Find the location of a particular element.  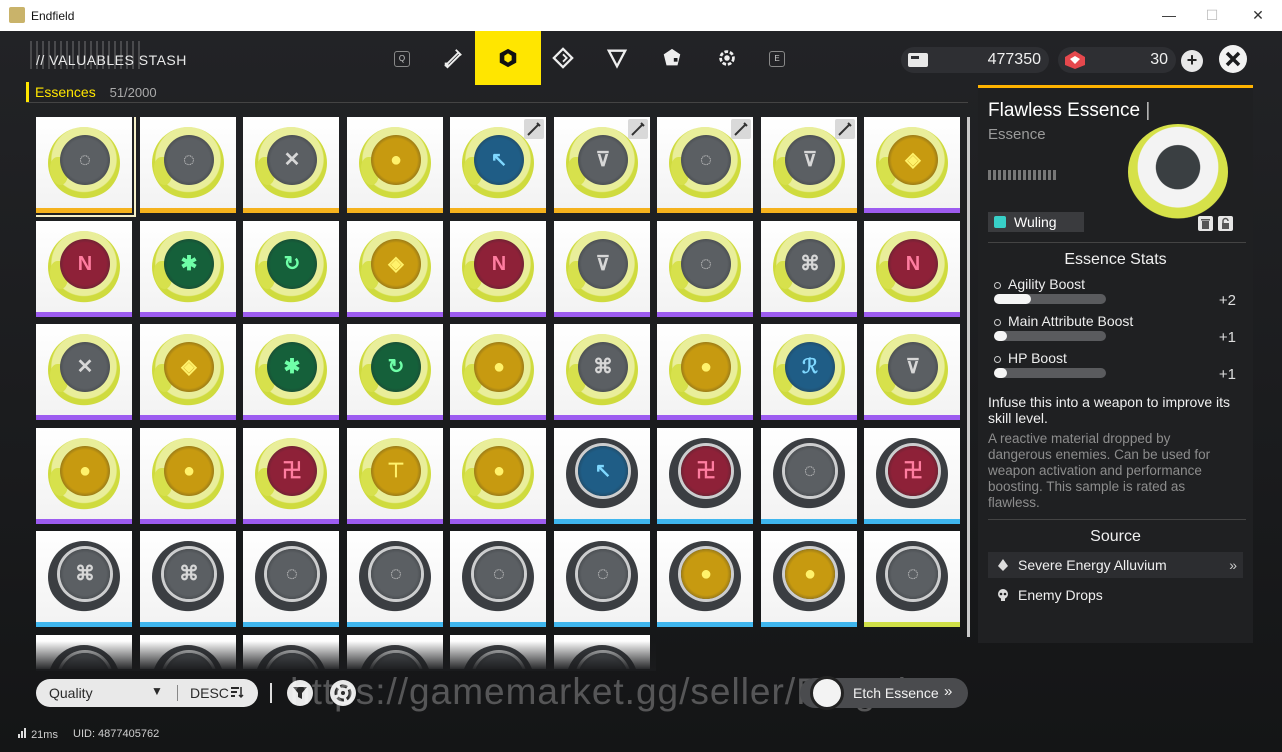

sort-order-button: DESC is located at coordinates (209, 693).